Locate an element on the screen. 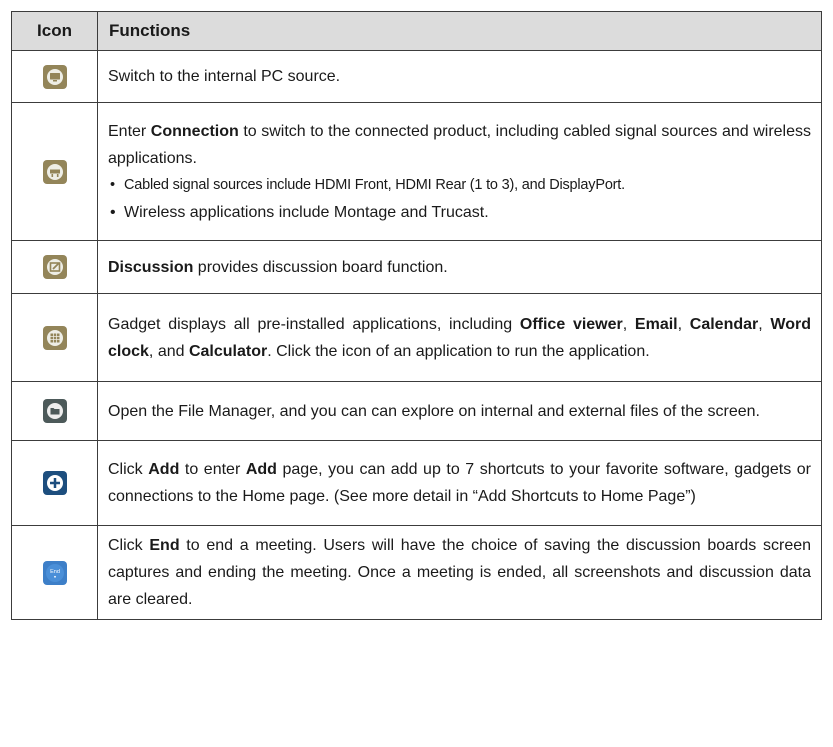 The image size is (833, 747). end-icon: End is located at coordinates (54, 572).